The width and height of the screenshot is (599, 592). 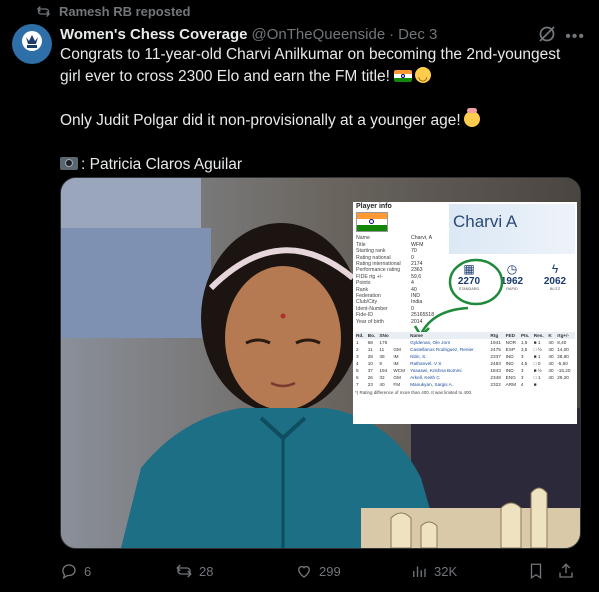 I want to click on table-cell: 5, so click(x=357, y=370).